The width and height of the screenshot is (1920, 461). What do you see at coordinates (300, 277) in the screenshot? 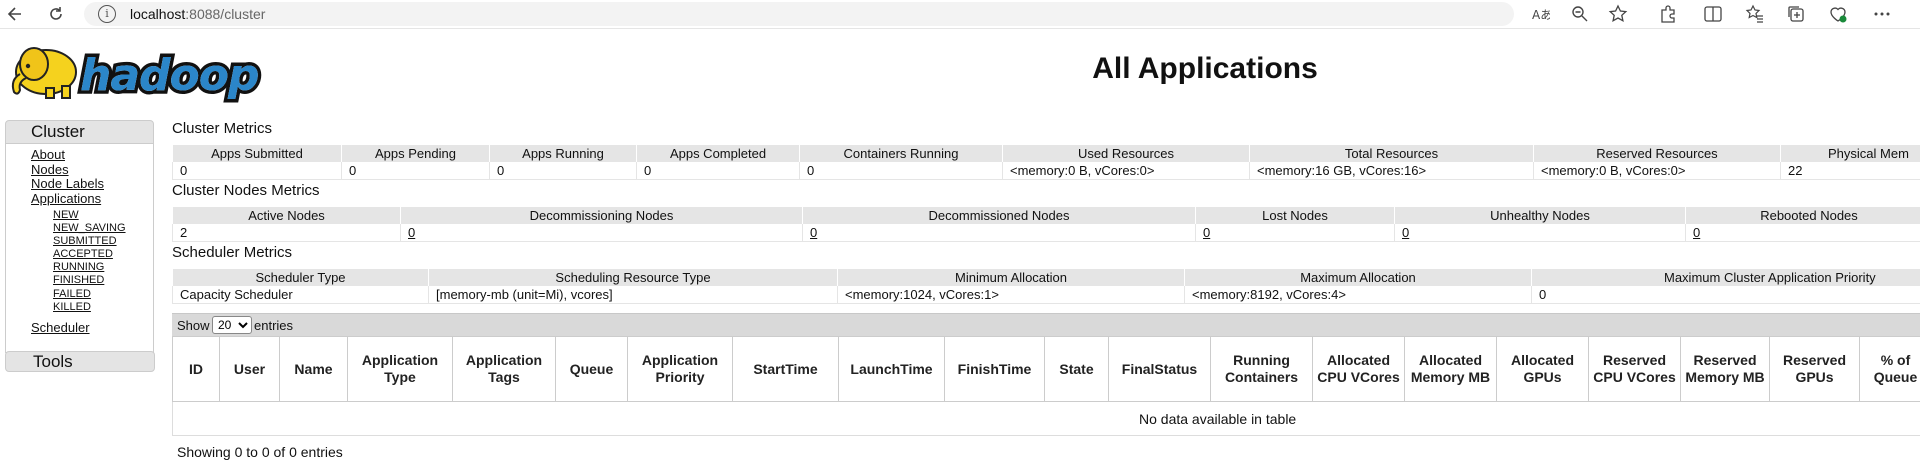
I see `col-header: Scheduler Type` at bounding box center [300, 277].